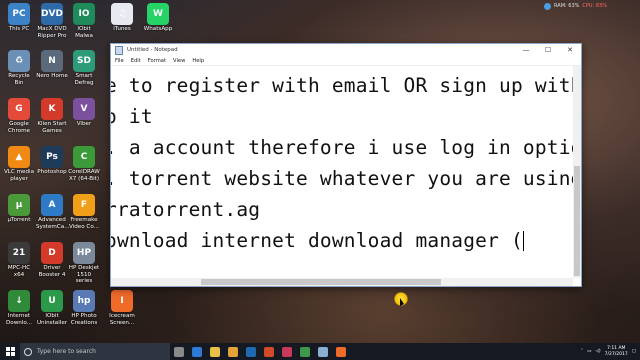  What do you see at coordinates (52, 109) in the screenshot?
I see `app-icon: K` at bounding box center [52, 109].